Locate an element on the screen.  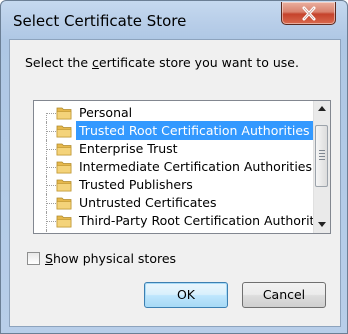
title-bar: Select Certificate Store is located at coordinates (174, 20).